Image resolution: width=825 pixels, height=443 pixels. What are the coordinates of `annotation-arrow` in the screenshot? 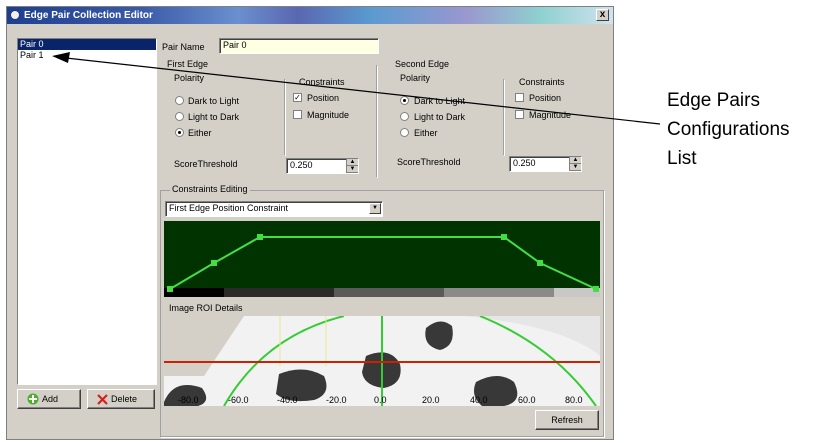 It's located at (356, 88).